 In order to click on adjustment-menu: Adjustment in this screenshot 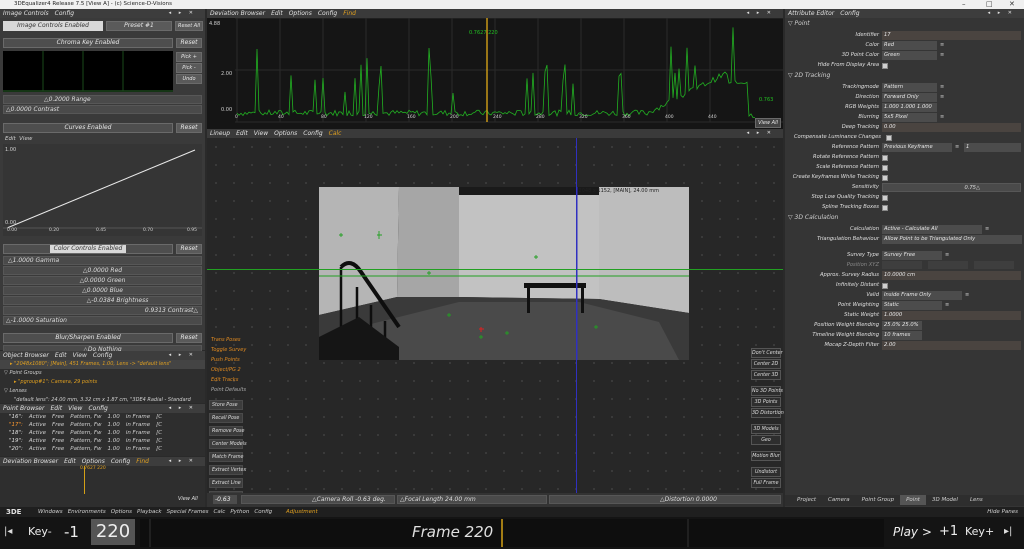, I will do `click(302, 512)`.